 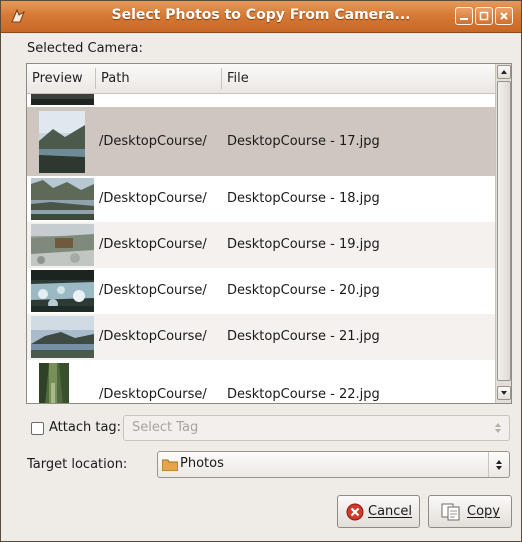 I want to click on copy-icon, so click(x=450, y=512).